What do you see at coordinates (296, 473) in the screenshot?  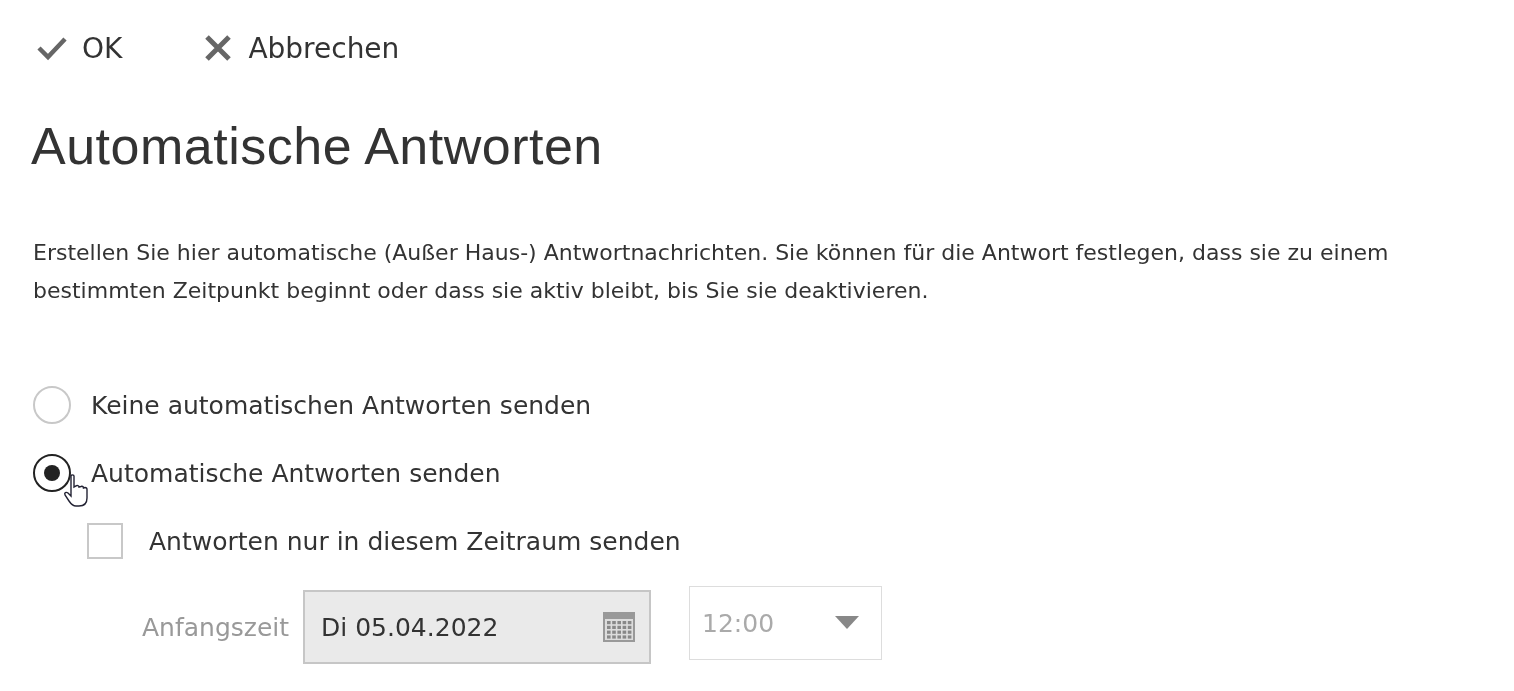 I see `radio-label: Automatische Antworten senden` at bounding box center [296, 473].